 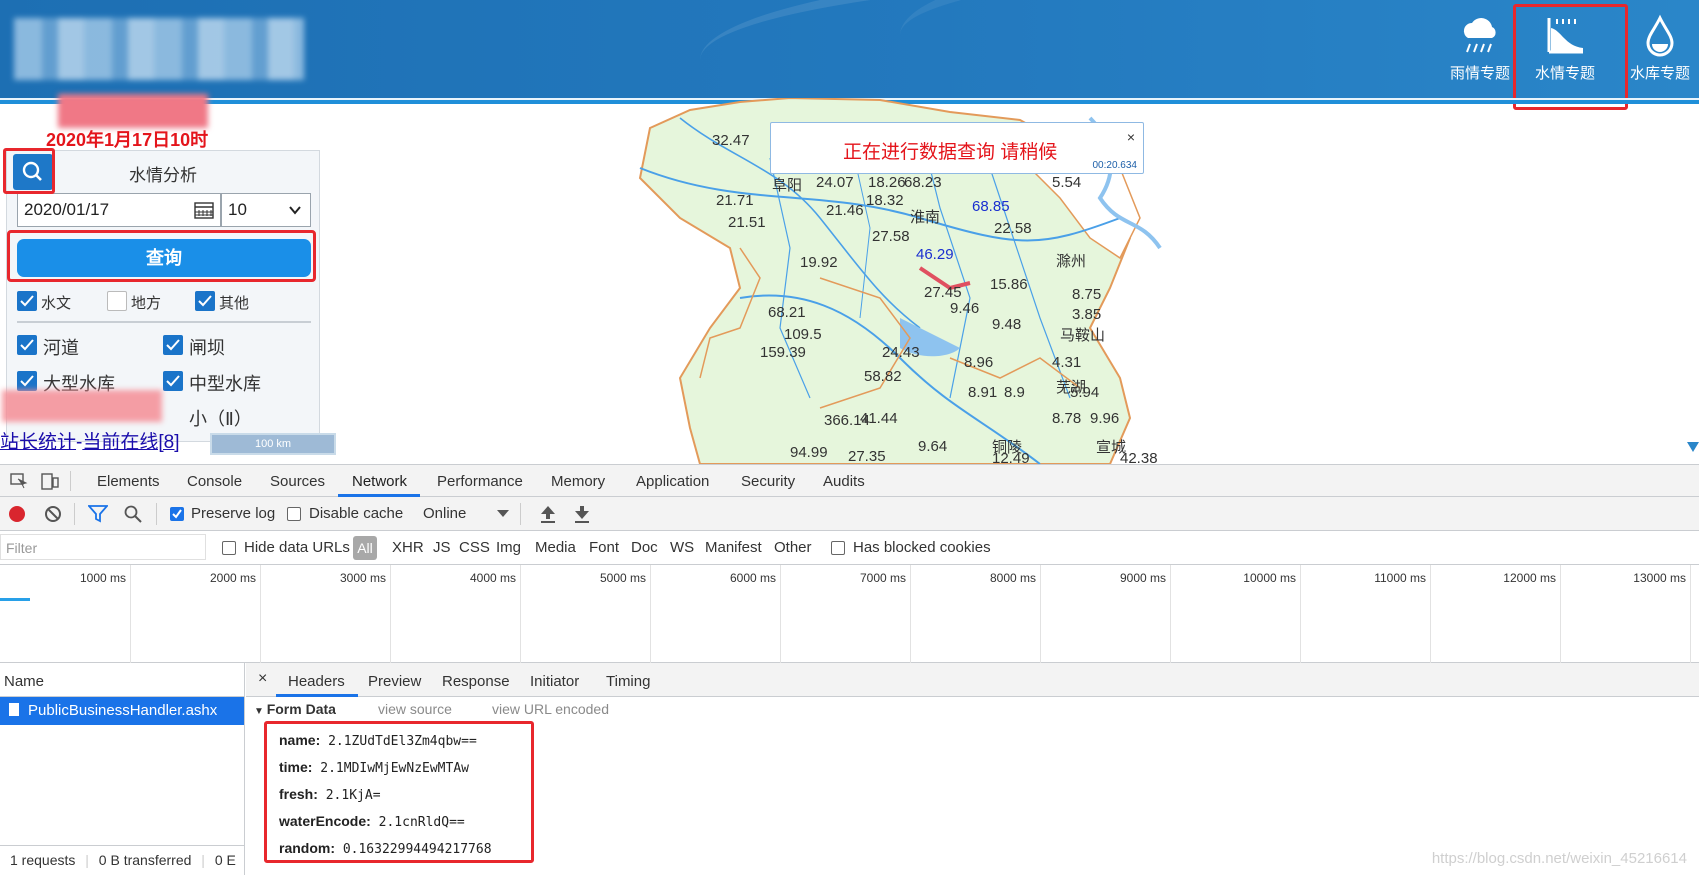 I want to click on type-filter-ws: WS, so click(x=682, y=547).